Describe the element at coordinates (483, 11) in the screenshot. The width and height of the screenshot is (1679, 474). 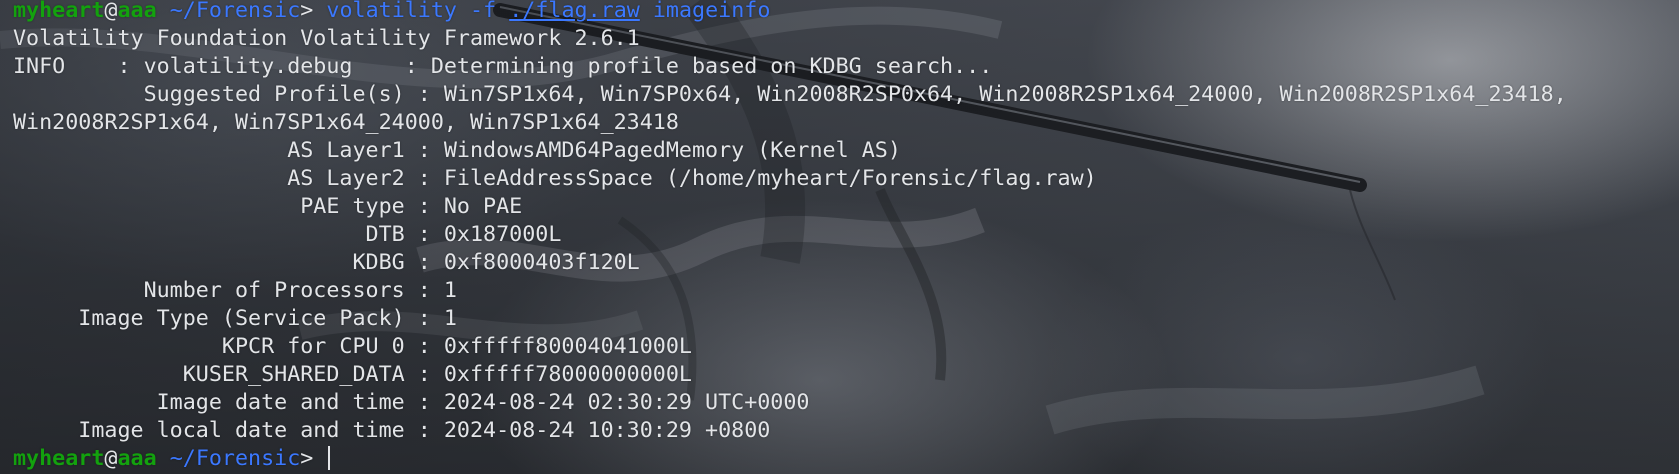
I see `command-flag: -f` at that location.